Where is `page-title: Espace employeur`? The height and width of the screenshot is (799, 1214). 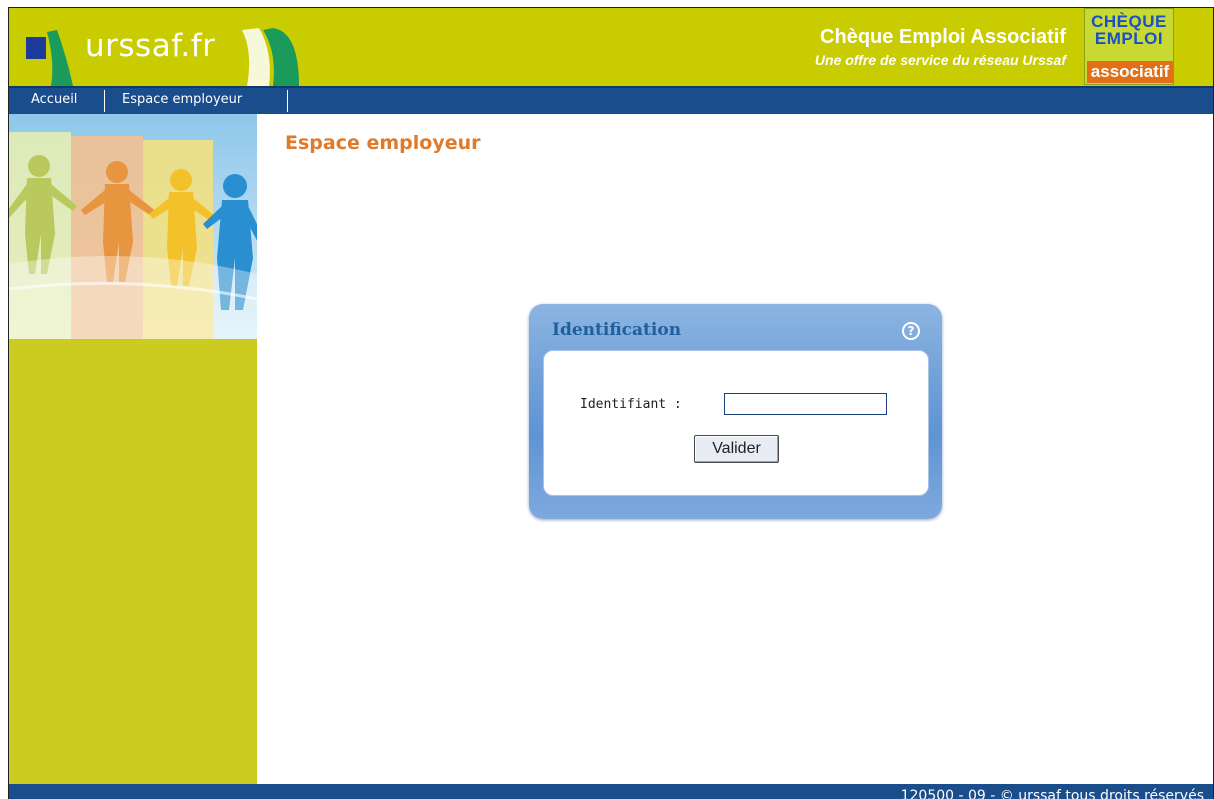
page-title: Espace employeur is located at coordinates (383, 143).